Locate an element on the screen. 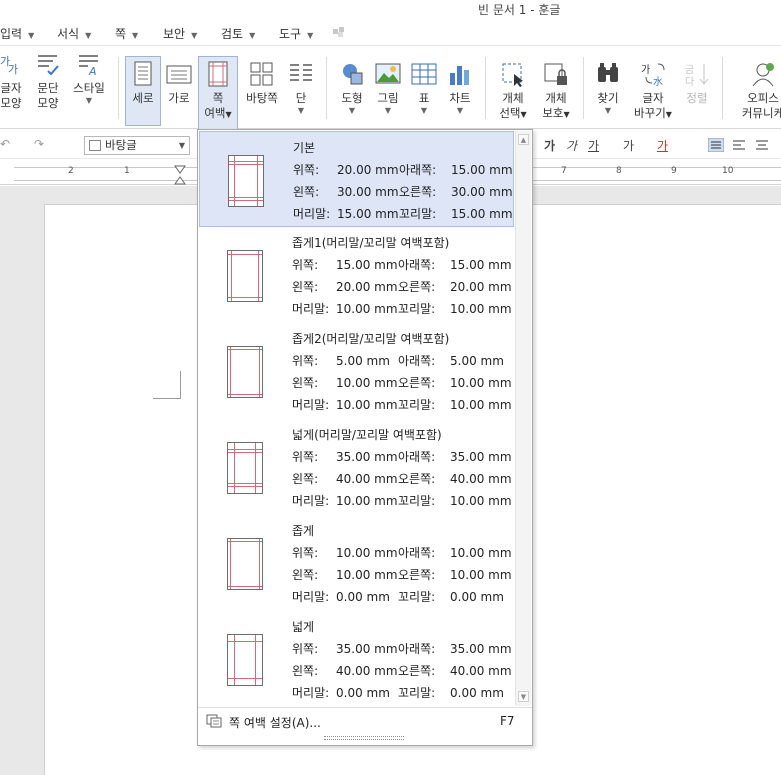 The image size is (781, 775). office-communicator-button: 오피스 커뮤니케 is located at coordinates (756, 88).